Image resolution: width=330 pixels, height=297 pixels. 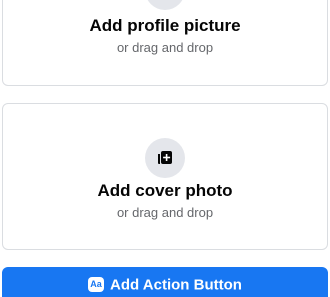 What do you see at coordinates (165, 25) in the screenshot?
I see `profile-picture-title: Add profile picture` at bounding box center [165, 25].